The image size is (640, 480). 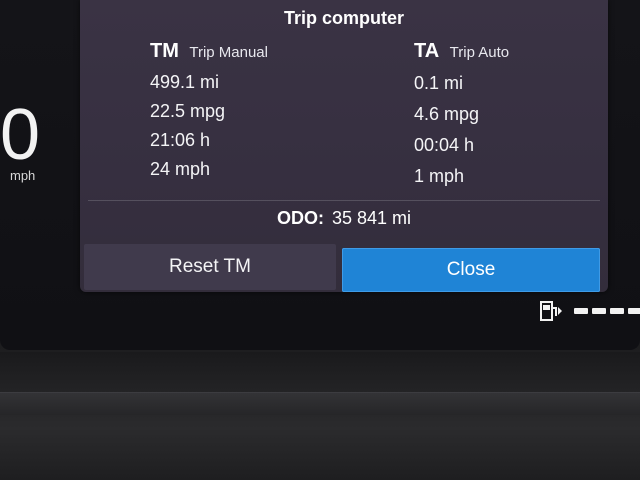 I want to click on trip-manual-time: 21:06 h, so click(x=180, y=140).